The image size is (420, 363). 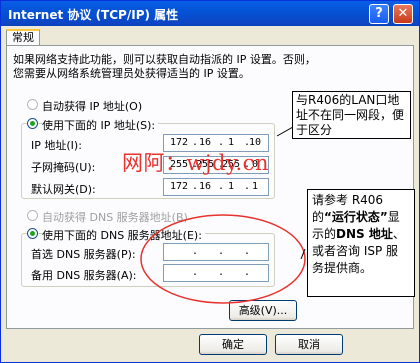 What do you see at coordinates (364, 234) in the screenshot?
I see `note2-part-d: DNS 地址` at bounding box center [364, 234].